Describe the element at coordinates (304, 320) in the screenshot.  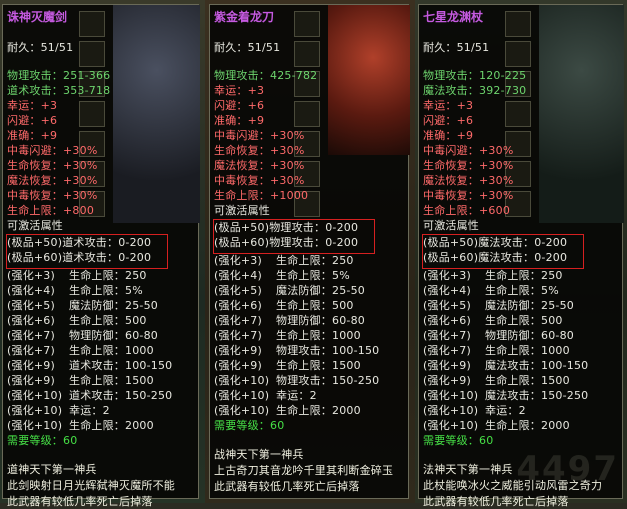
I see `stat-label: 物理防御：` at that location.